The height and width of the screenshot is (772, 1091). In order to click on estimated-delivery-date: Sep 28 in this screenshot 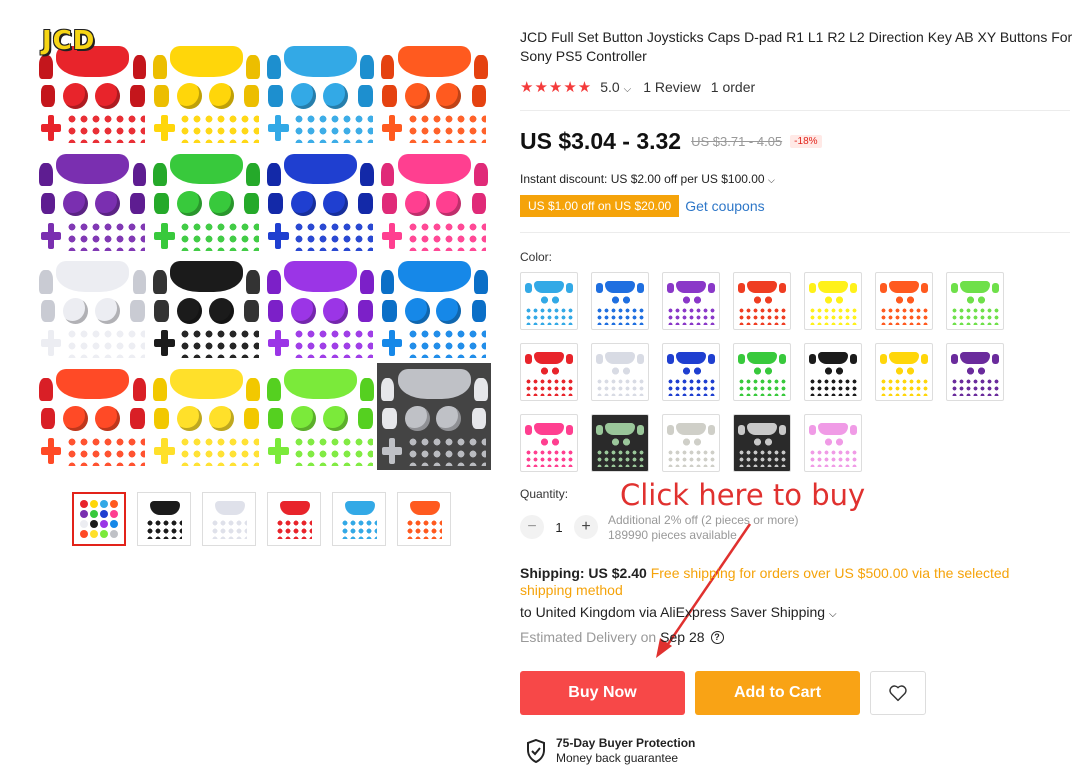, I will do `click(682, 637)`.